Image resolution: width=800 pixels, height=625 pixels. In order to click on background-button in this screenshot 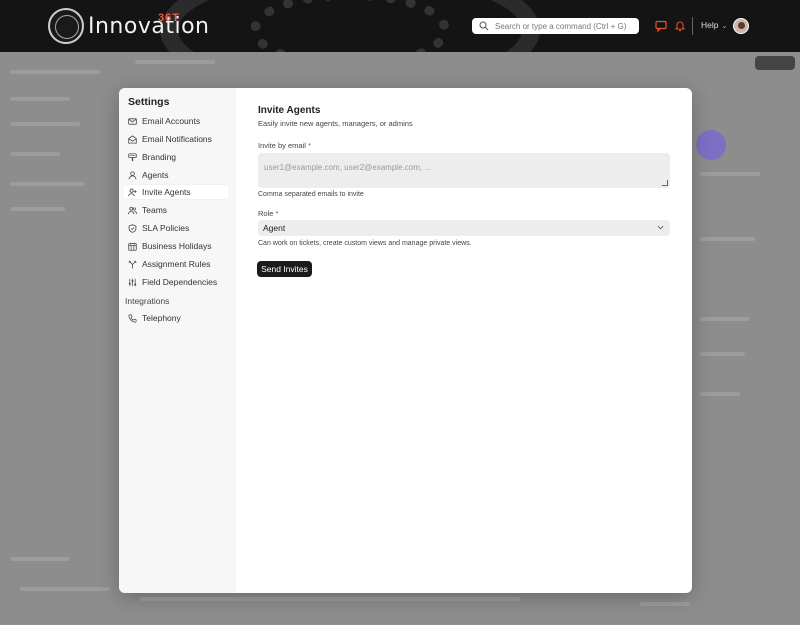, I will do `click(775, 63)`.